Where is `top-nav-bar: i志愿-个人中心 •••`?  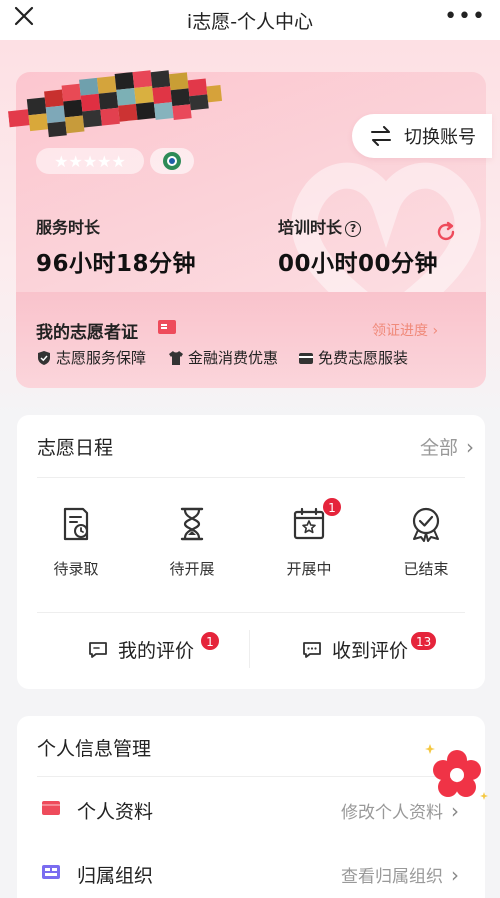
top-nav-bar: i志愿-个人中心 ••• is located at coordinates (250, 20).